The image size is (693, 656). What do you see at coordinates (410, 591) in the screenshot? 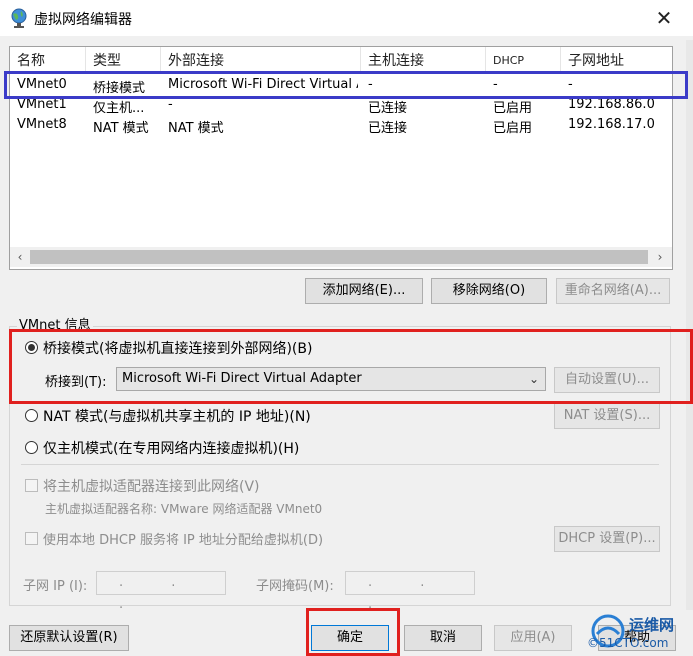
I see `subnet-mask-input: . . .` at bounding box center [410, 591].